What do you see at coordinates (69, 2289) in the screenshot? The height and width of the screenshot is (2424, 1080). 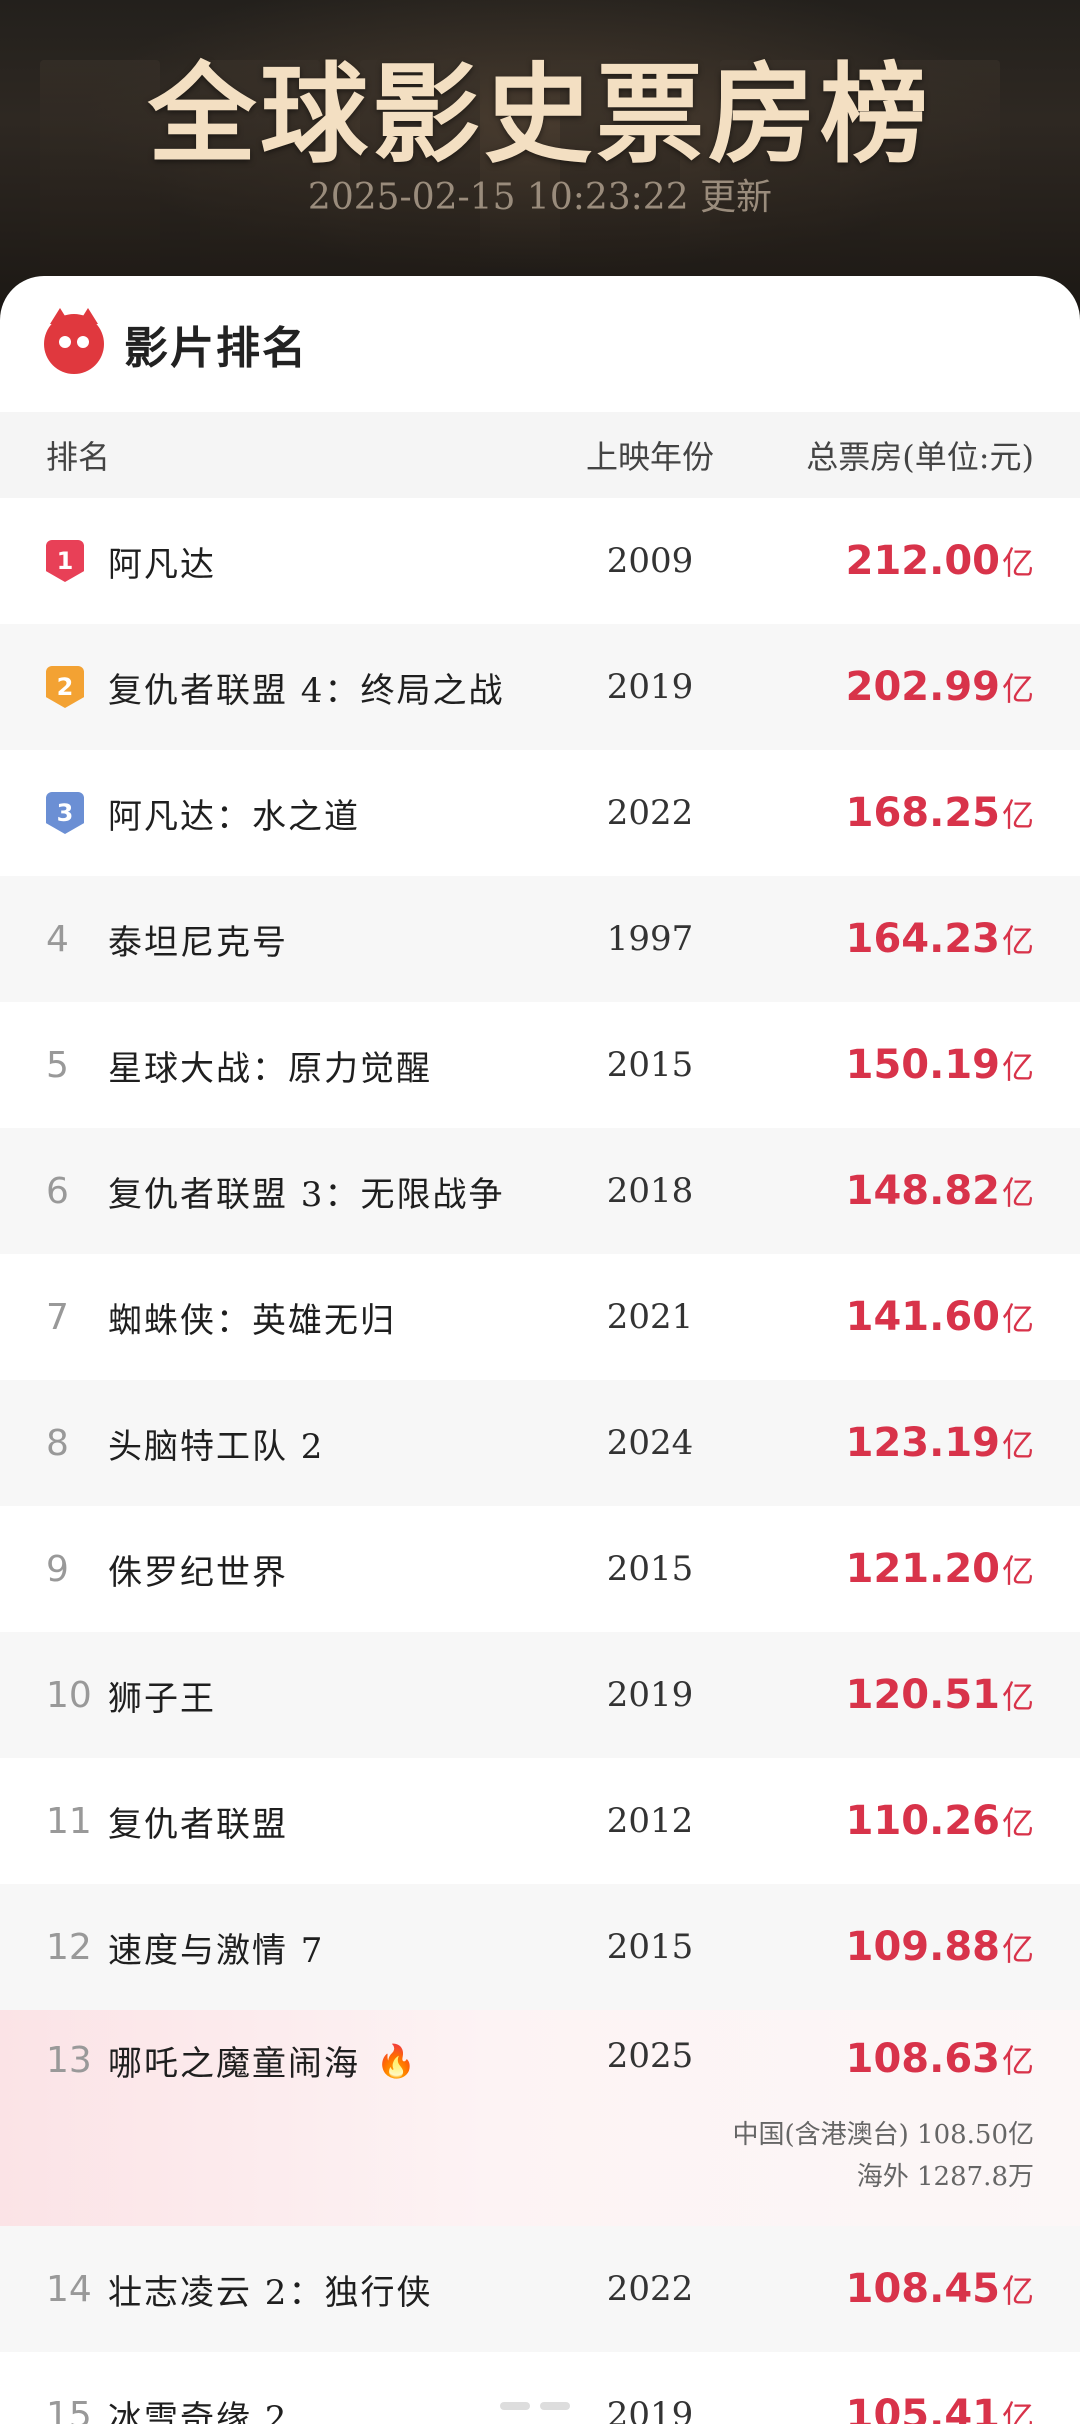 I see `rank-number: 14` at bounding box center [69, 2289].